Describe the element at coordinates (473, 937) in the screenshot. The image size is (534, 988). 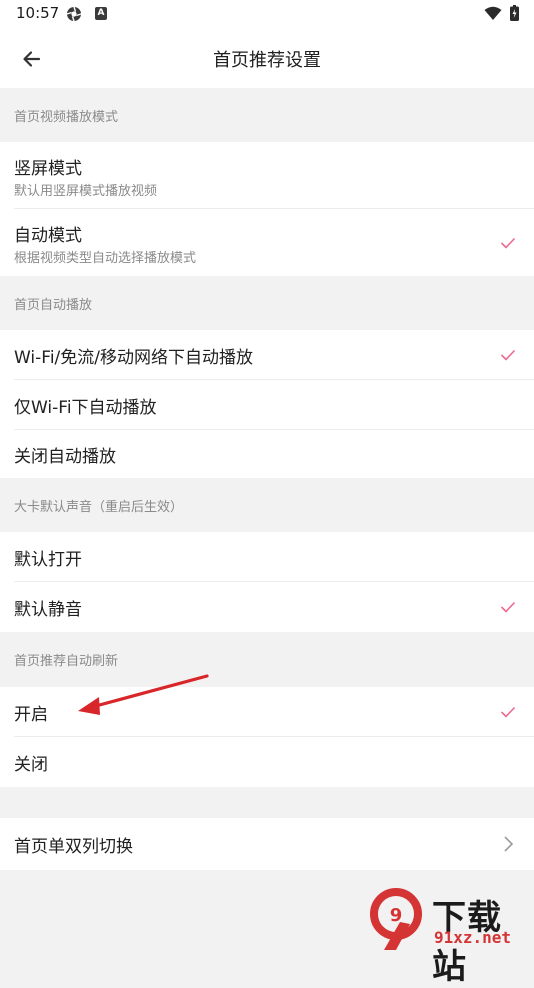
I see `watermark-domain: 91xz.net` at that location.